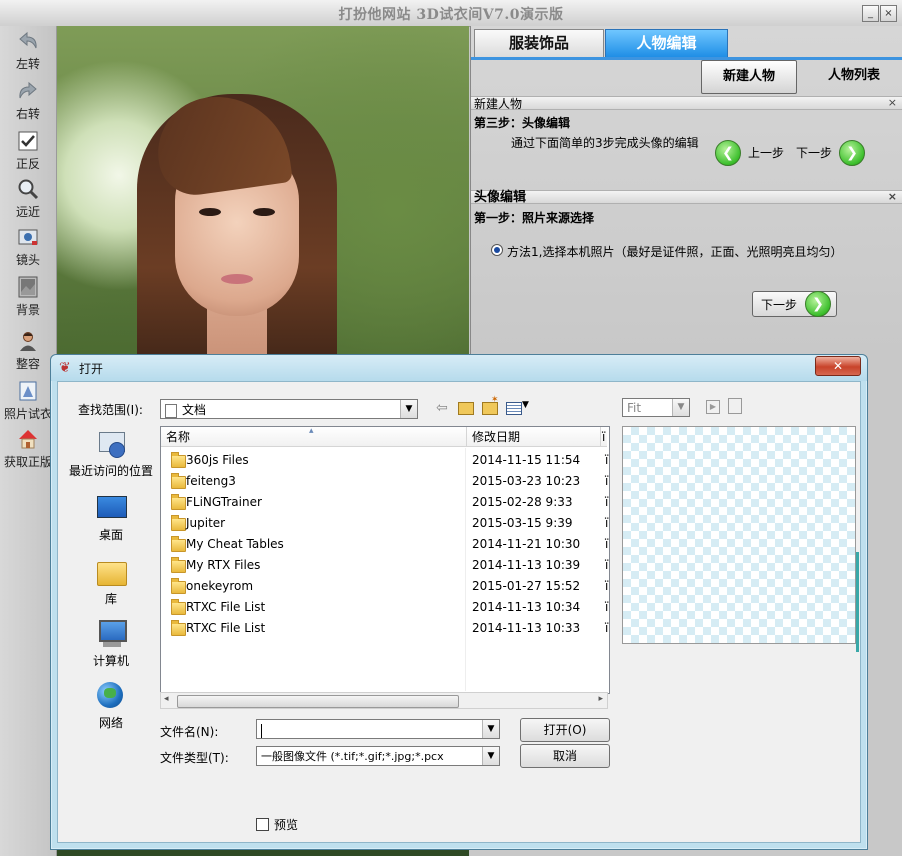 The width and height of the screenshot is (902, 856). I want to click on tool-flip: 正反, so click(28, 151).